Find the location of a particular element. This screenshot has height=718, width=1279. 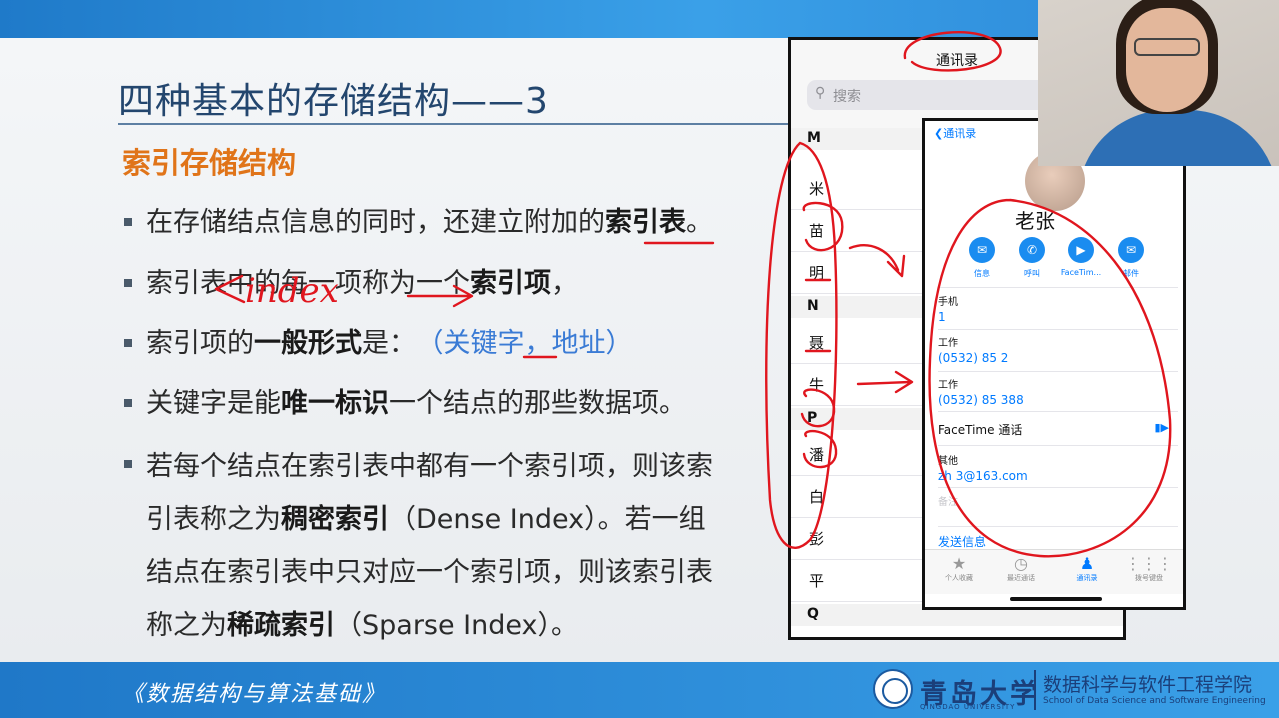

university-seal-icon is located at coordinates (893, 689).